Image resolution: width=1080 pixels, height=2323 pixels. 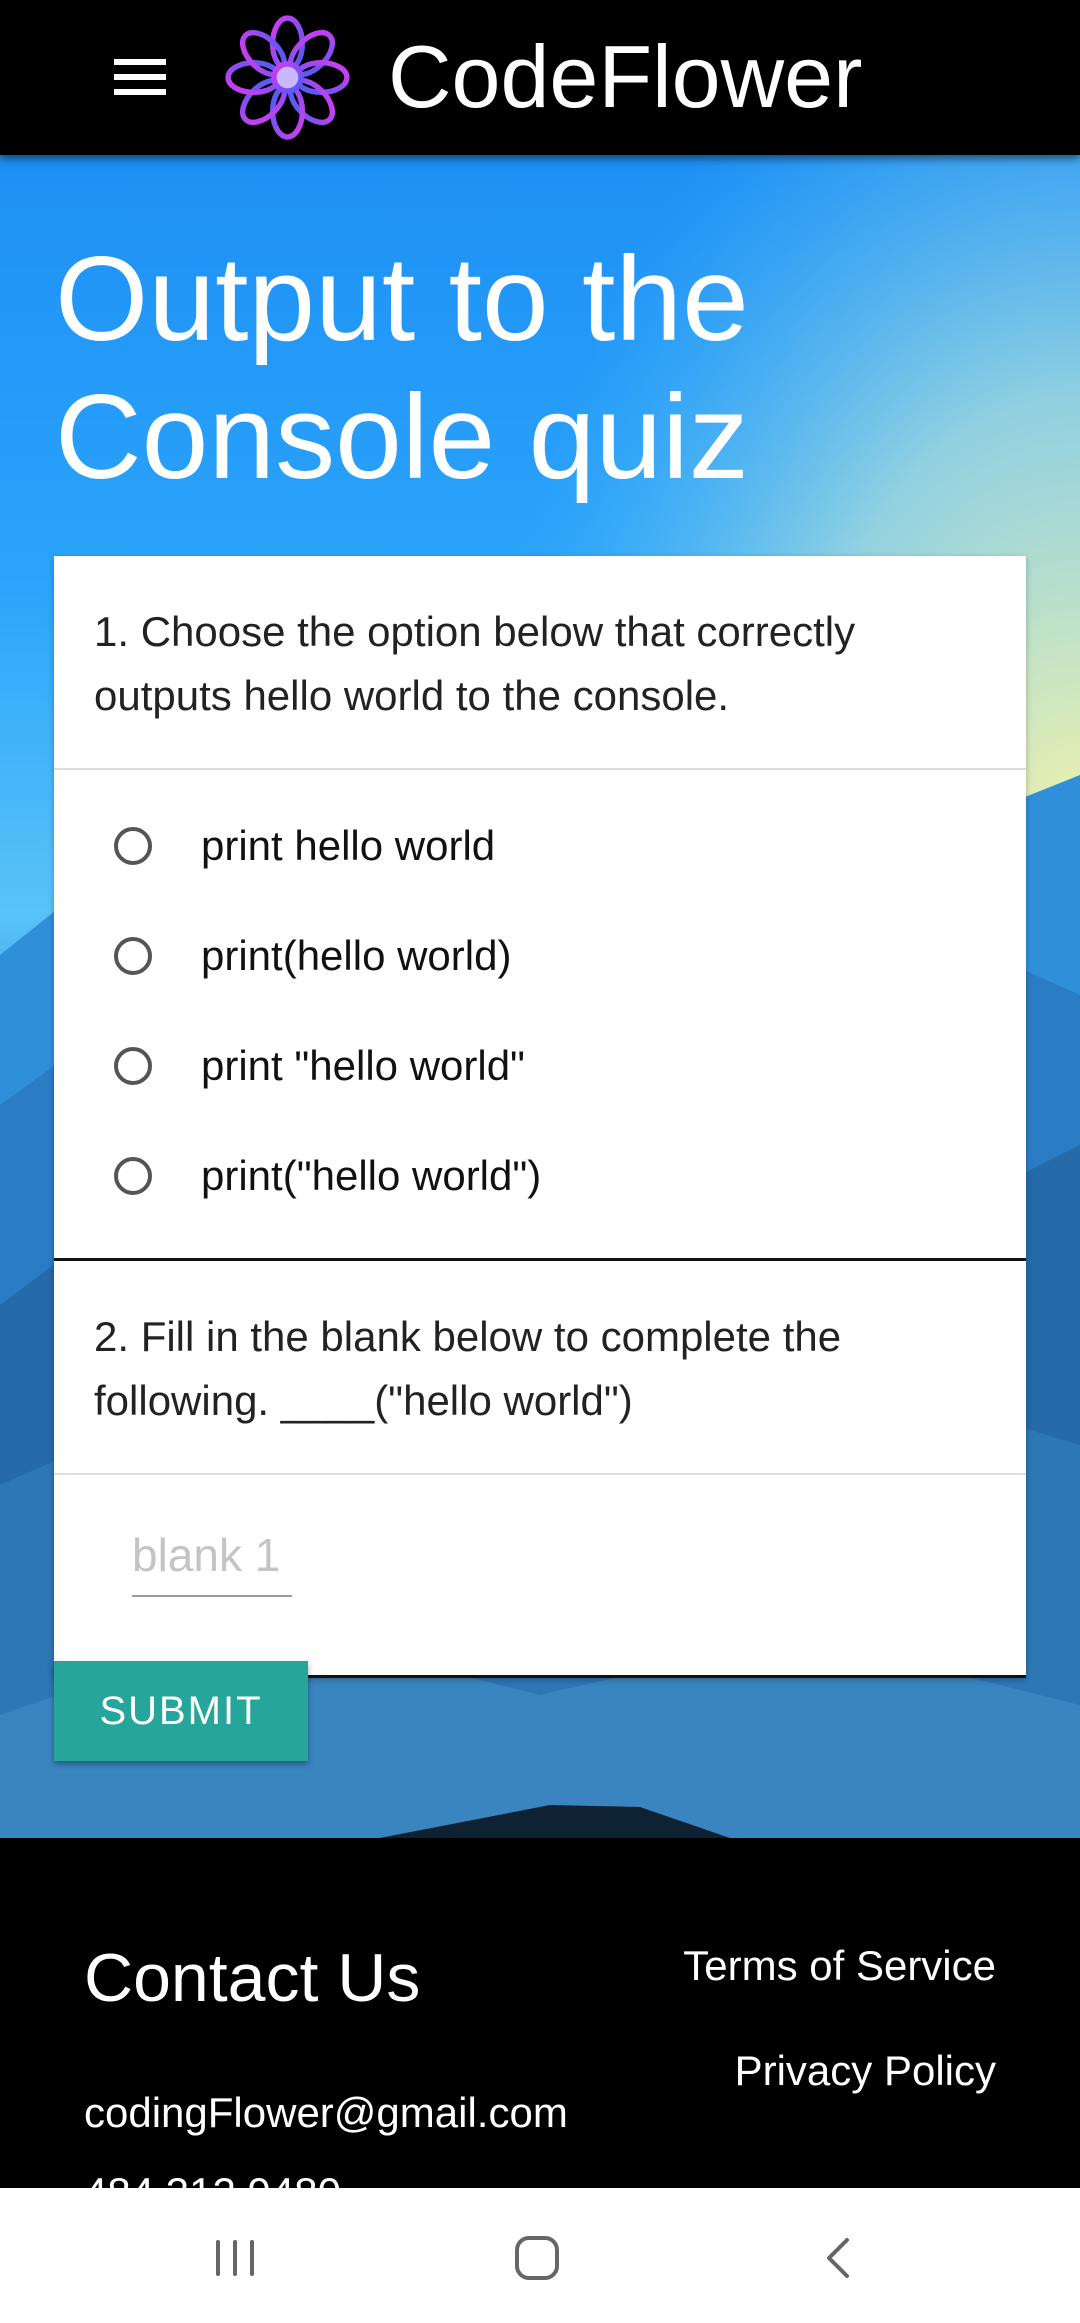 What do you see at coordinates (540, 959) in the screenshot?
I see `option-2: print(hello world)` at bounding box center [540, 959].